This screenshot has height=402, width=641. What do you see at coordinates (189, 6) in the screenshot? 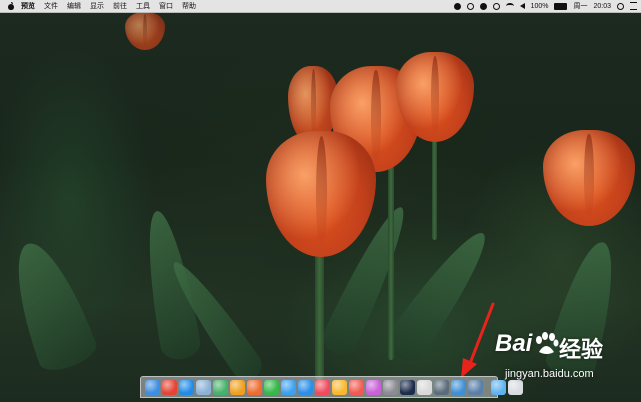
I see `menu-help: 帮助` at bounding box center [189, 6].